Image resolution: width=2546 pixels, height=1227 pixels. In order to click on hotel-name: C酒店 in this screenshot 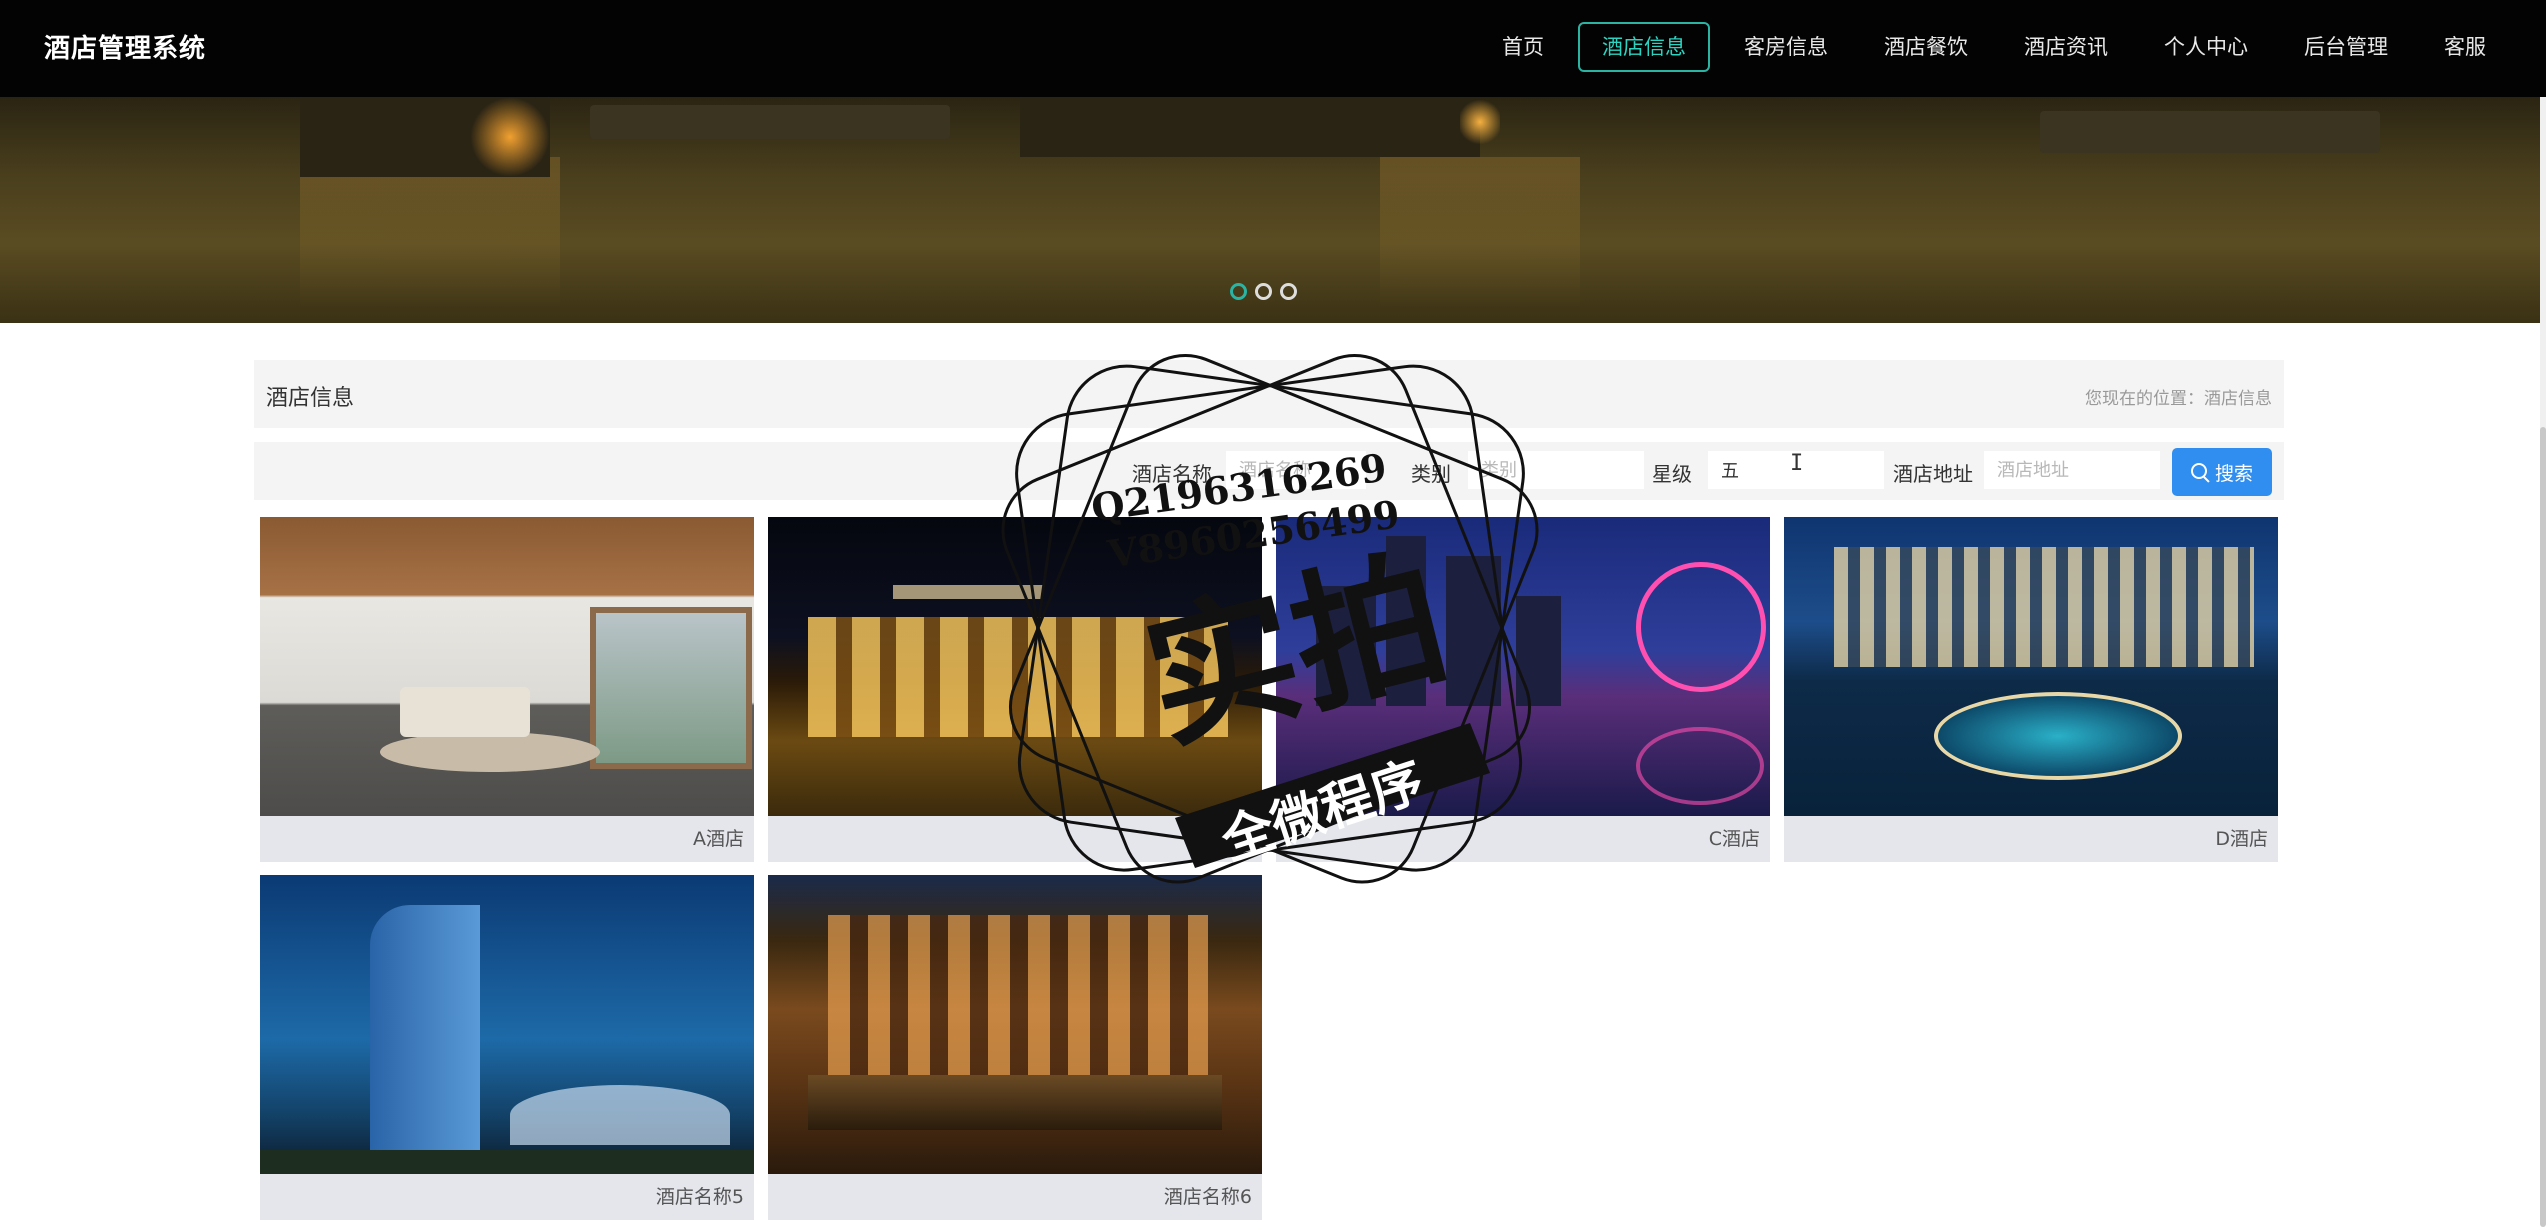, I will do `click(1523, 839)`.